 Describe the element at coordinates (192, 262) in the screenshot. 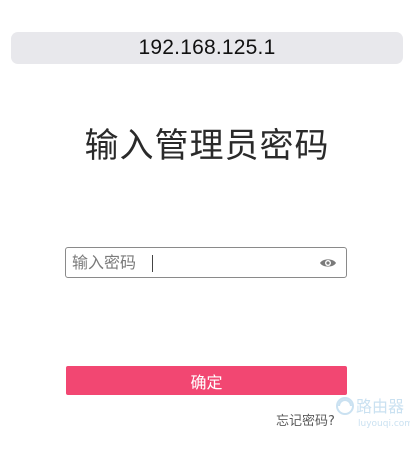

I see `password-input` at that location.